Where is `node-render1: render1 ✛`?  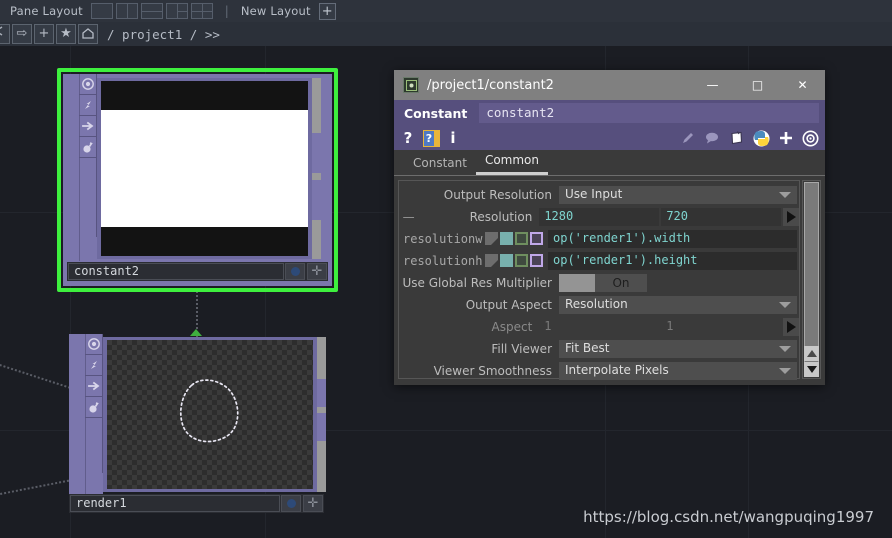
node-render1: render1 ✛ is located at coordinates (197, 431).